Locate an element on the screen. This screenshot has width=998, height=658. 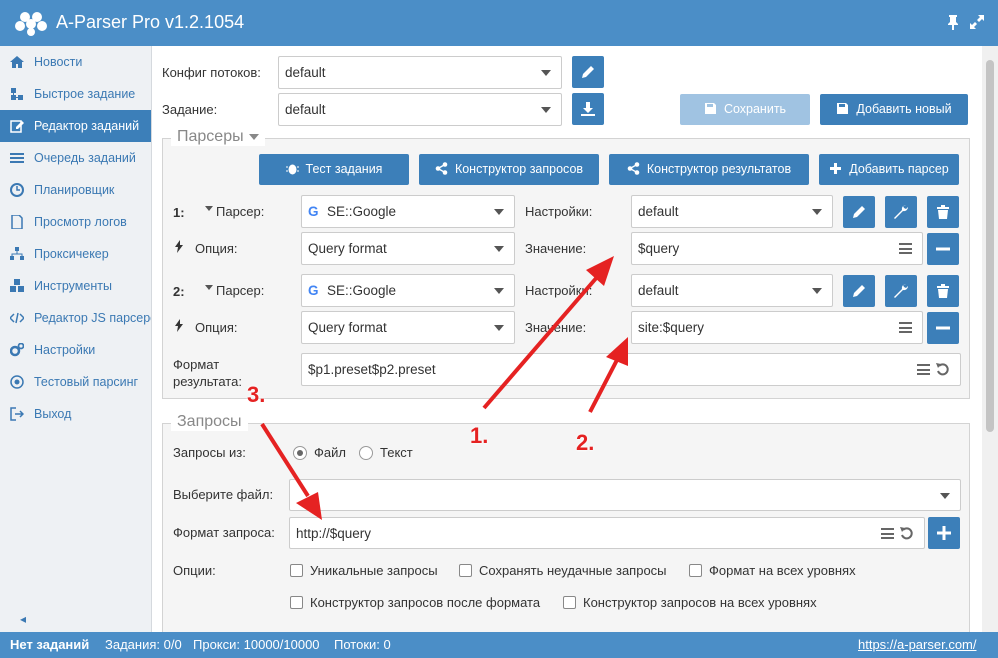
file-icon is located at coordinates (17, 222).